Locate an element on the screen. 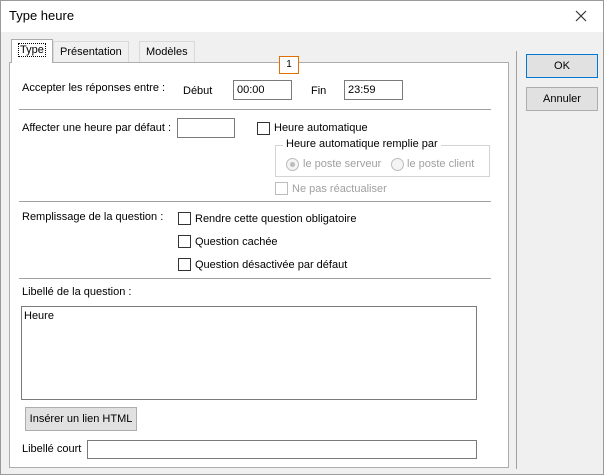 The image size is (604, 475). question-label-textarea: Heure is located at coordinates (249, 353).